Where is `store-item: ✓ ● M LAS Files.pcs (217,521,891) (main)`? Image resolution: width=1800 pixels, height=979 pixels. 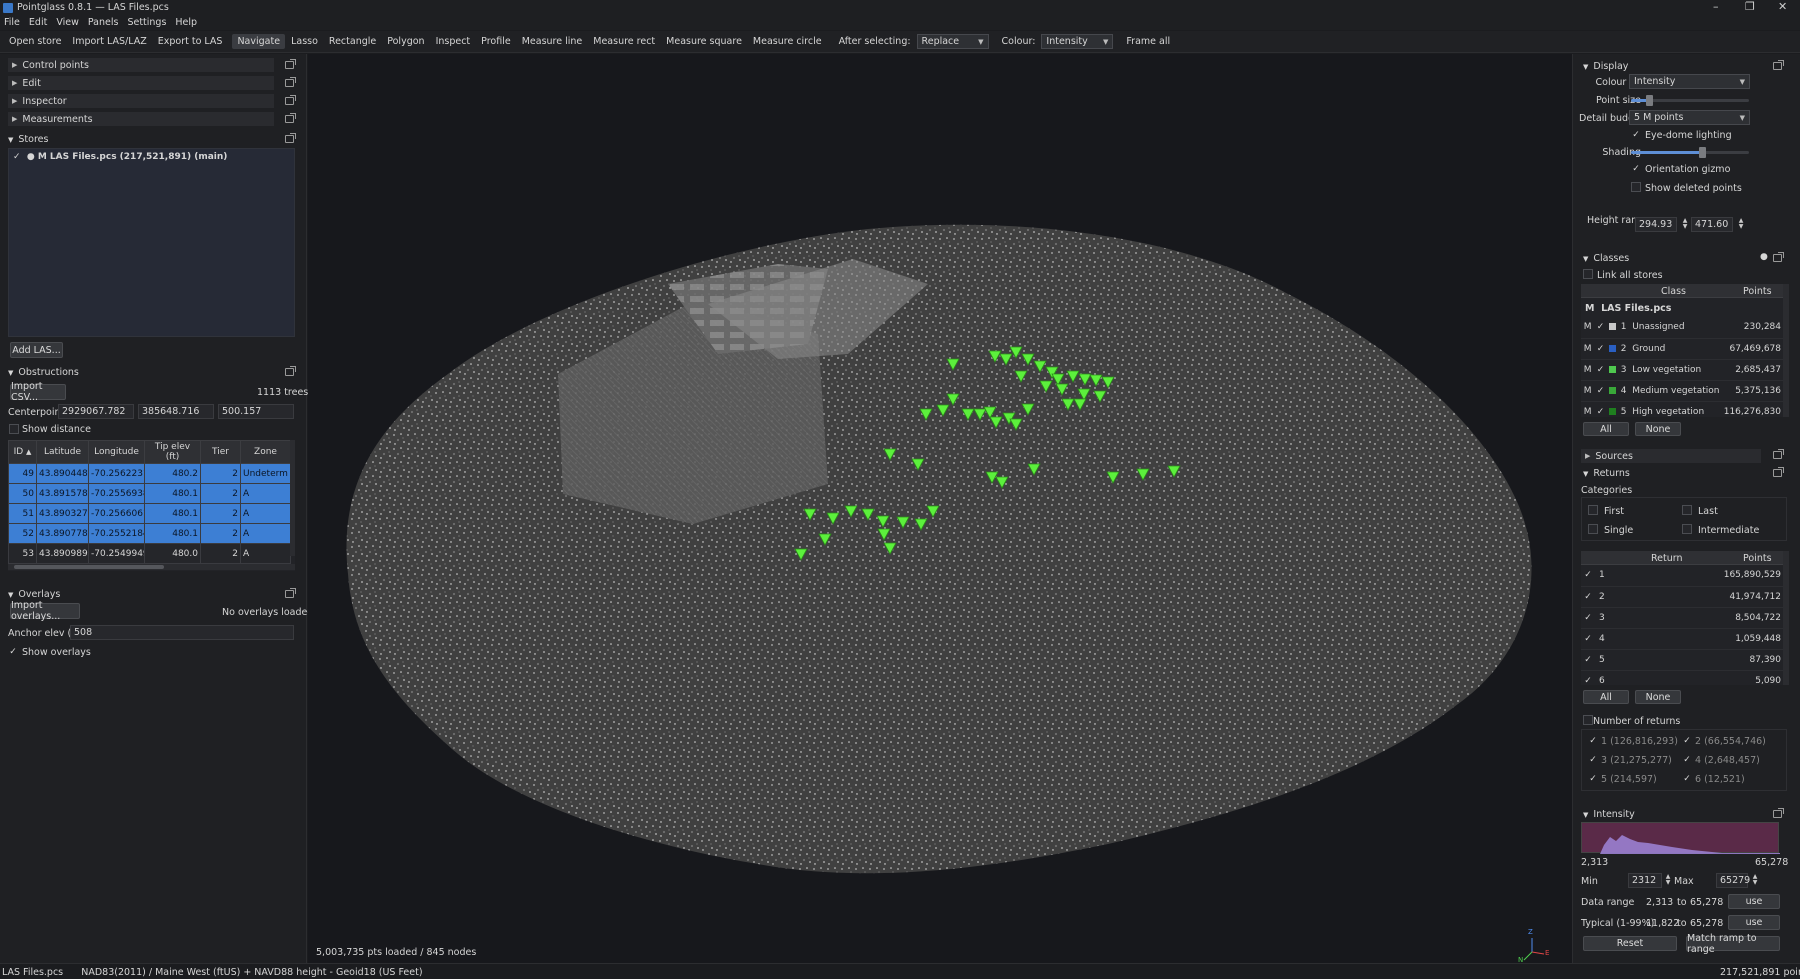
store-item: ✓ ● M LAS Files.pcs (217,521,891) (main) is located at coordinates (120, 157).